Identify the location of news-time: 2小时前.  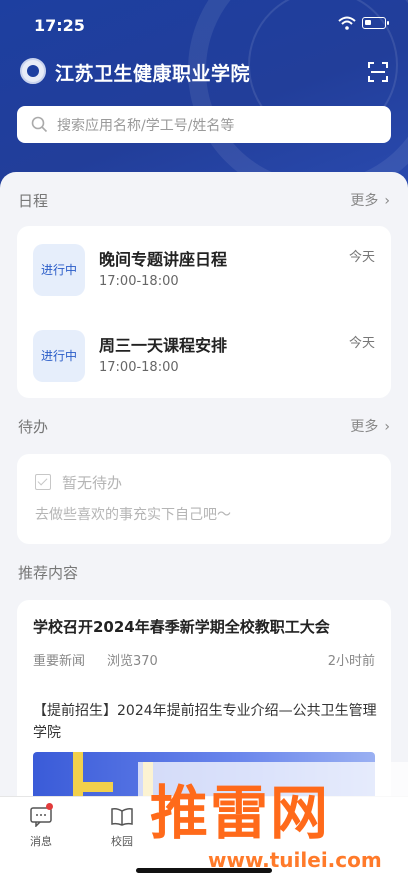
(351, 661).